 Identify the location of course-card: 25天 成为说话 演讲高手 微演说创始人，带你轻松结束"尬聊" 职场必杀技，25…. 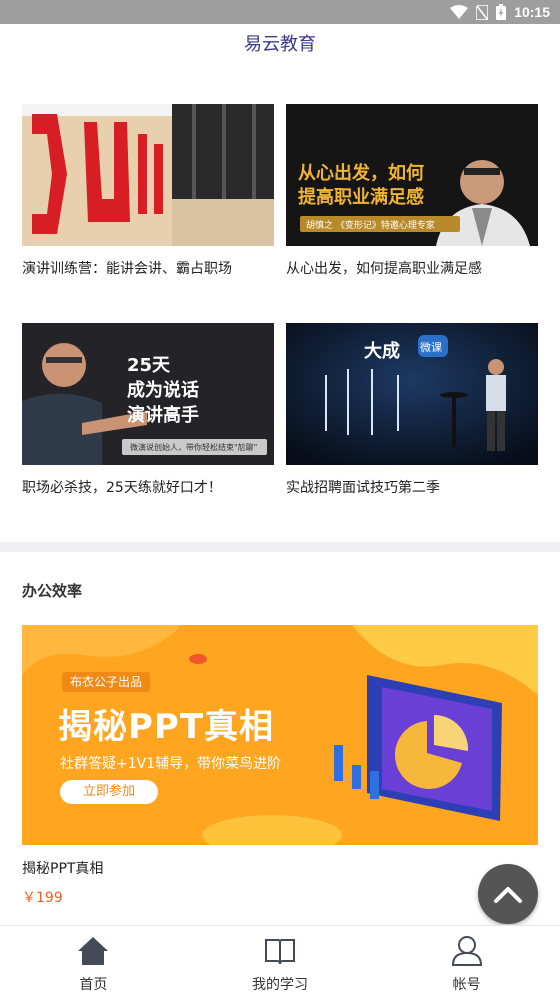
(148, 410).